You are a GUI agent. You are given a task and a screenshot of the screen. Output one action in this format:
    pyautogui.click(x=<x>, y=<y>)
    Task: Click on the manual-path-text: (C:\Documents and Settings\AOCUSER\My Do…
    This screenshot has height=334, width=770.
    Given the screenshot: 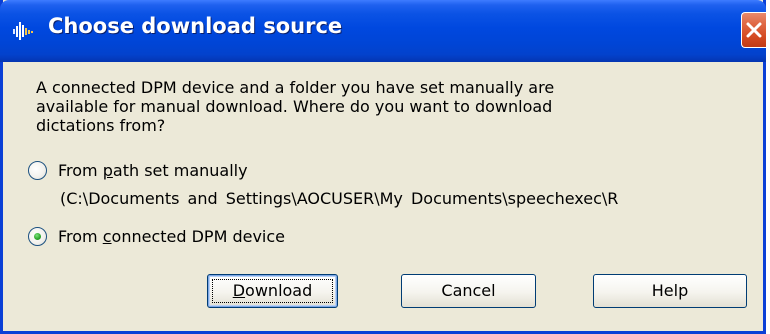 What is the action you would take?
    pyautogui.click(x=339, y=198)
    